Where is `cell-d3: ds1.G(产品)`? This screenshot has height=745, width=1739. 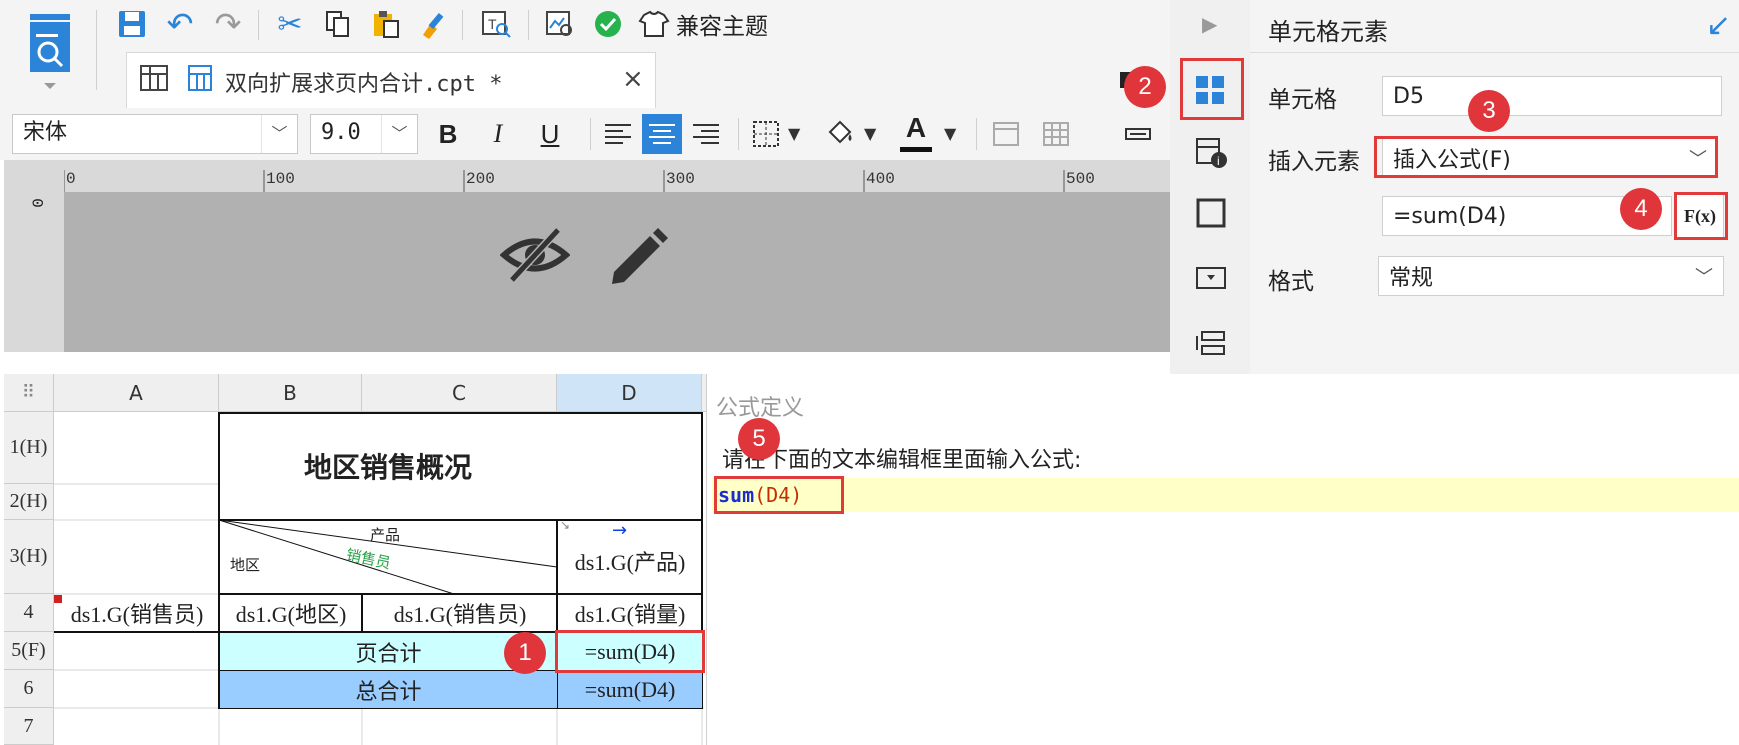
cell-d3: ds1.G(产品) is located at coordinates (630, 561).